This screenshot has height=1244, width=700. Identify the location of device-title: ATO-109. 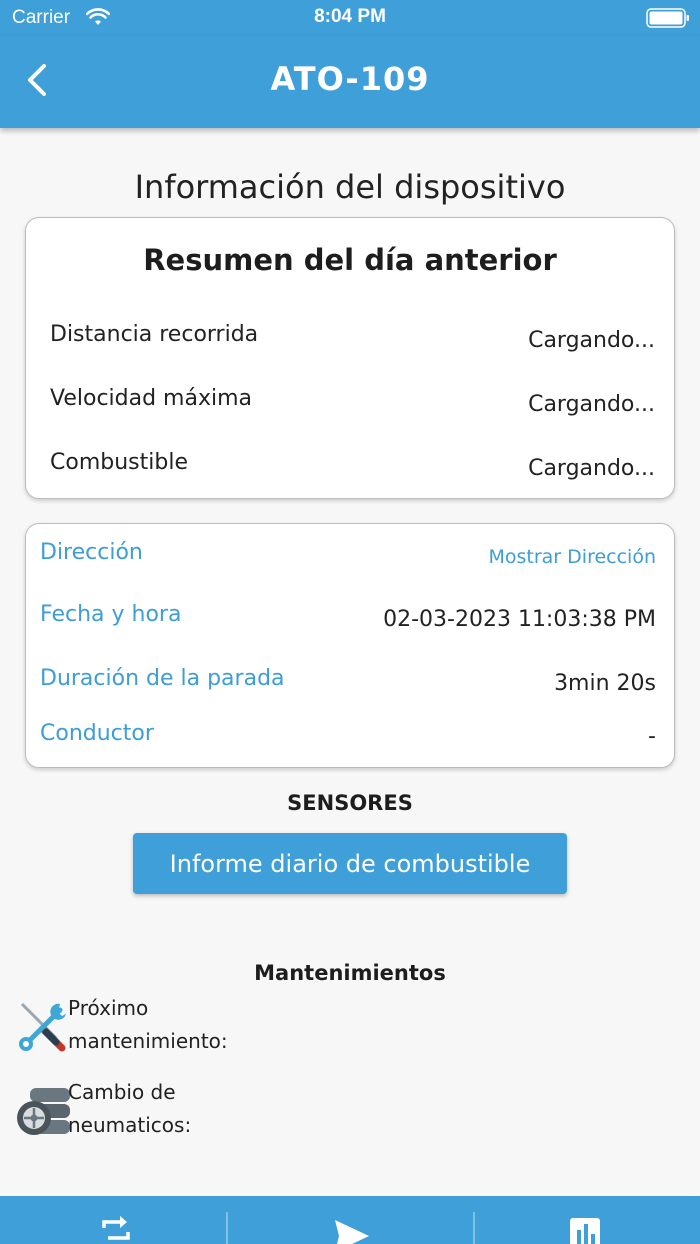
(350, 79).